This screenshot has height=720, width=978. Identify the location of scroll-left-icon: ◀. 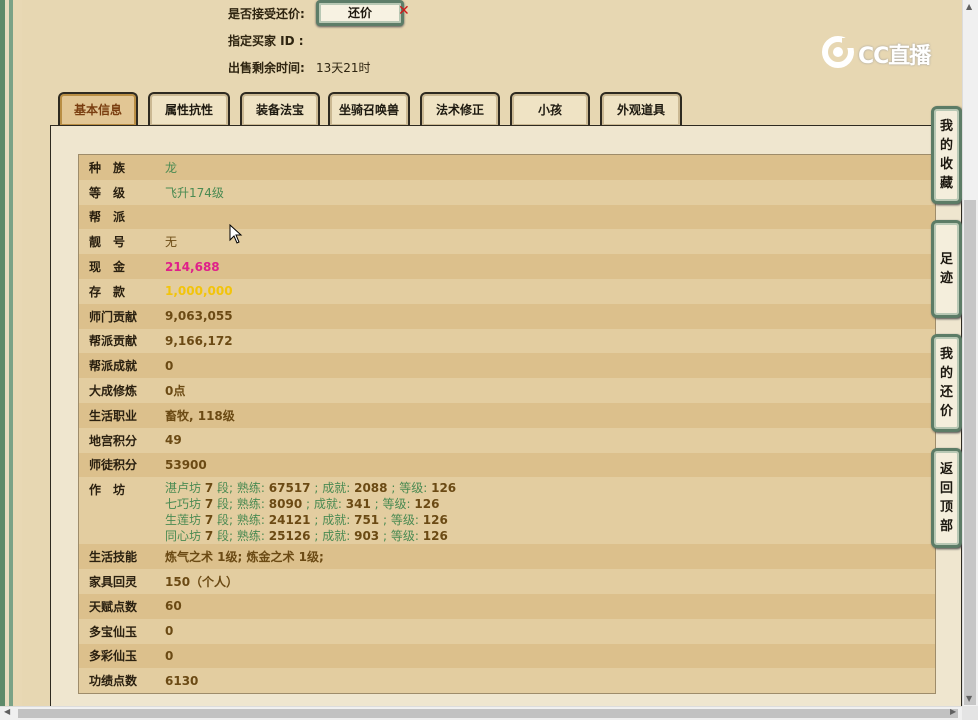
(7, 711).